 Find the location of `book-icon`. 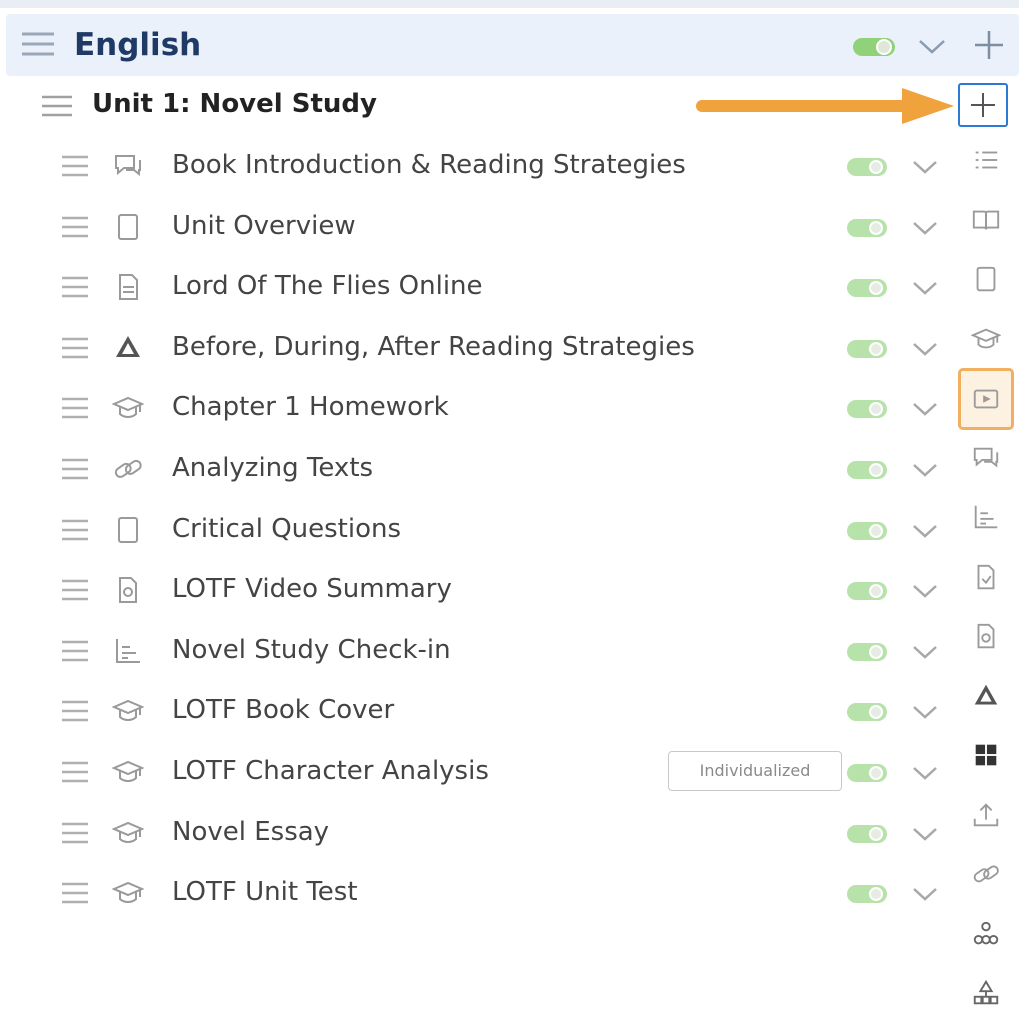

book-icon is located at coordinates (986, 220).